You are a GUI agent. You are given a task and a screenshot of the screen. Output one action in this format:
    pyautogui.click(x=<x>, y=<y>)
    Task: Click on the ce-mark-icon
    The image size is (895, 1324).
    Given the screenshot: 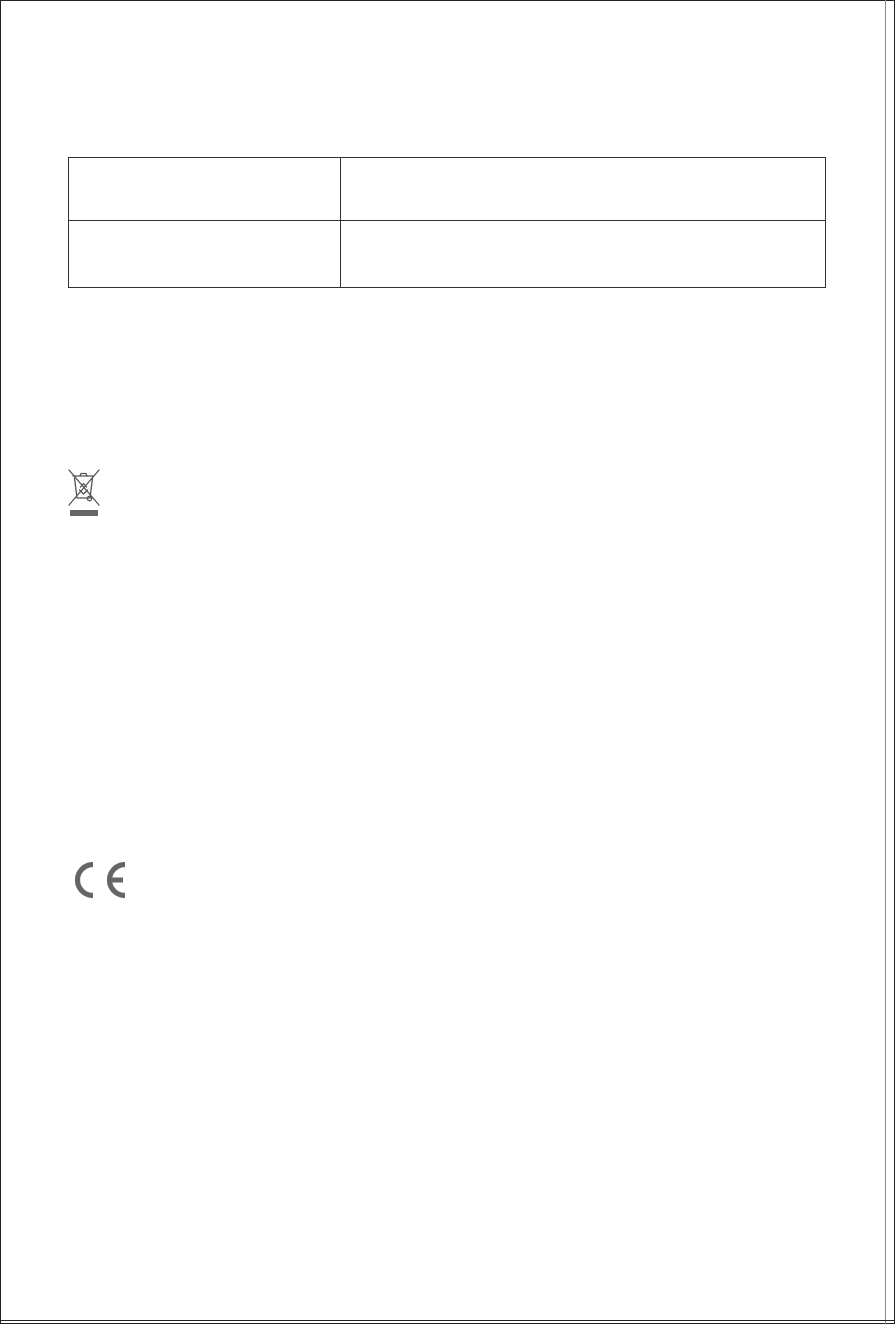 What is the action you would take?
    pyautogui.click(x=100, y=880)
    